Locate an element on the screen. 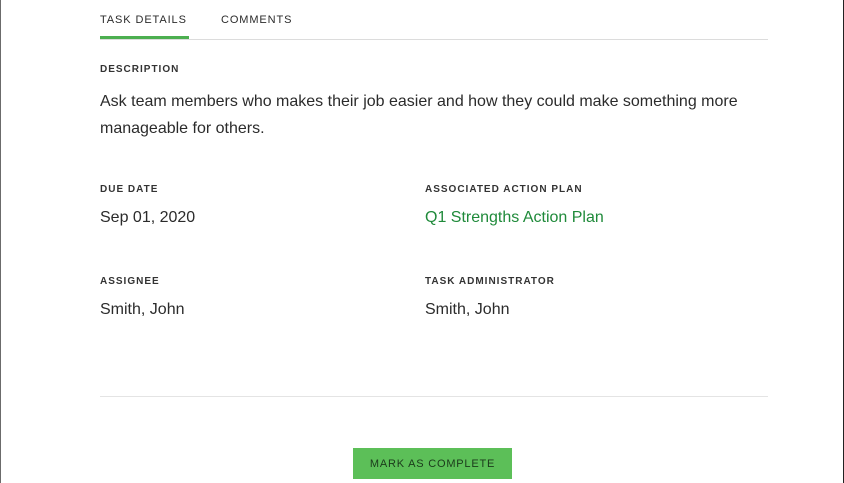 This screenshot has height=483, width=844. tab-comments: COMMENTS is located at coordinates (256, 20).